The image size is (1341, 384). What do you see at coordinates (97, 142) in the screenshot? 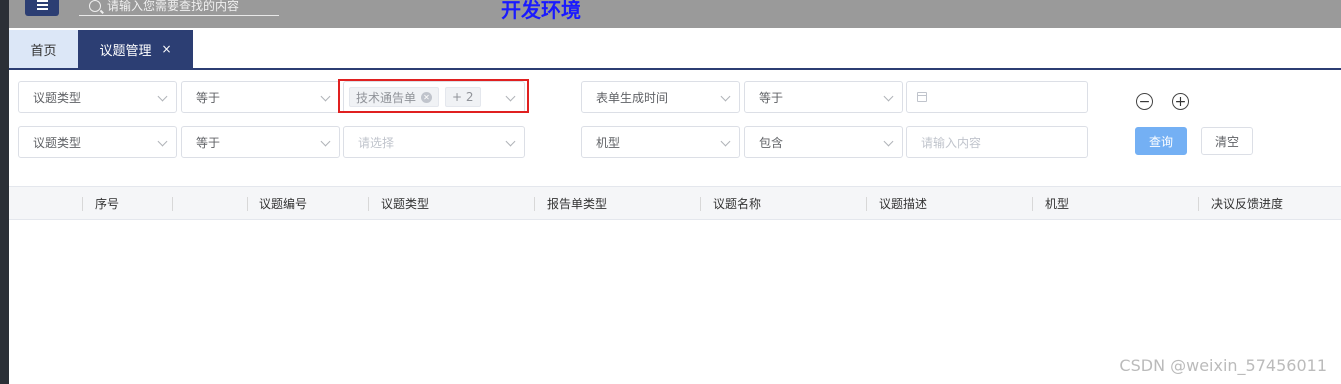
I see `filter-field-select-2: 议题类型` at bounding box center [97, 142].